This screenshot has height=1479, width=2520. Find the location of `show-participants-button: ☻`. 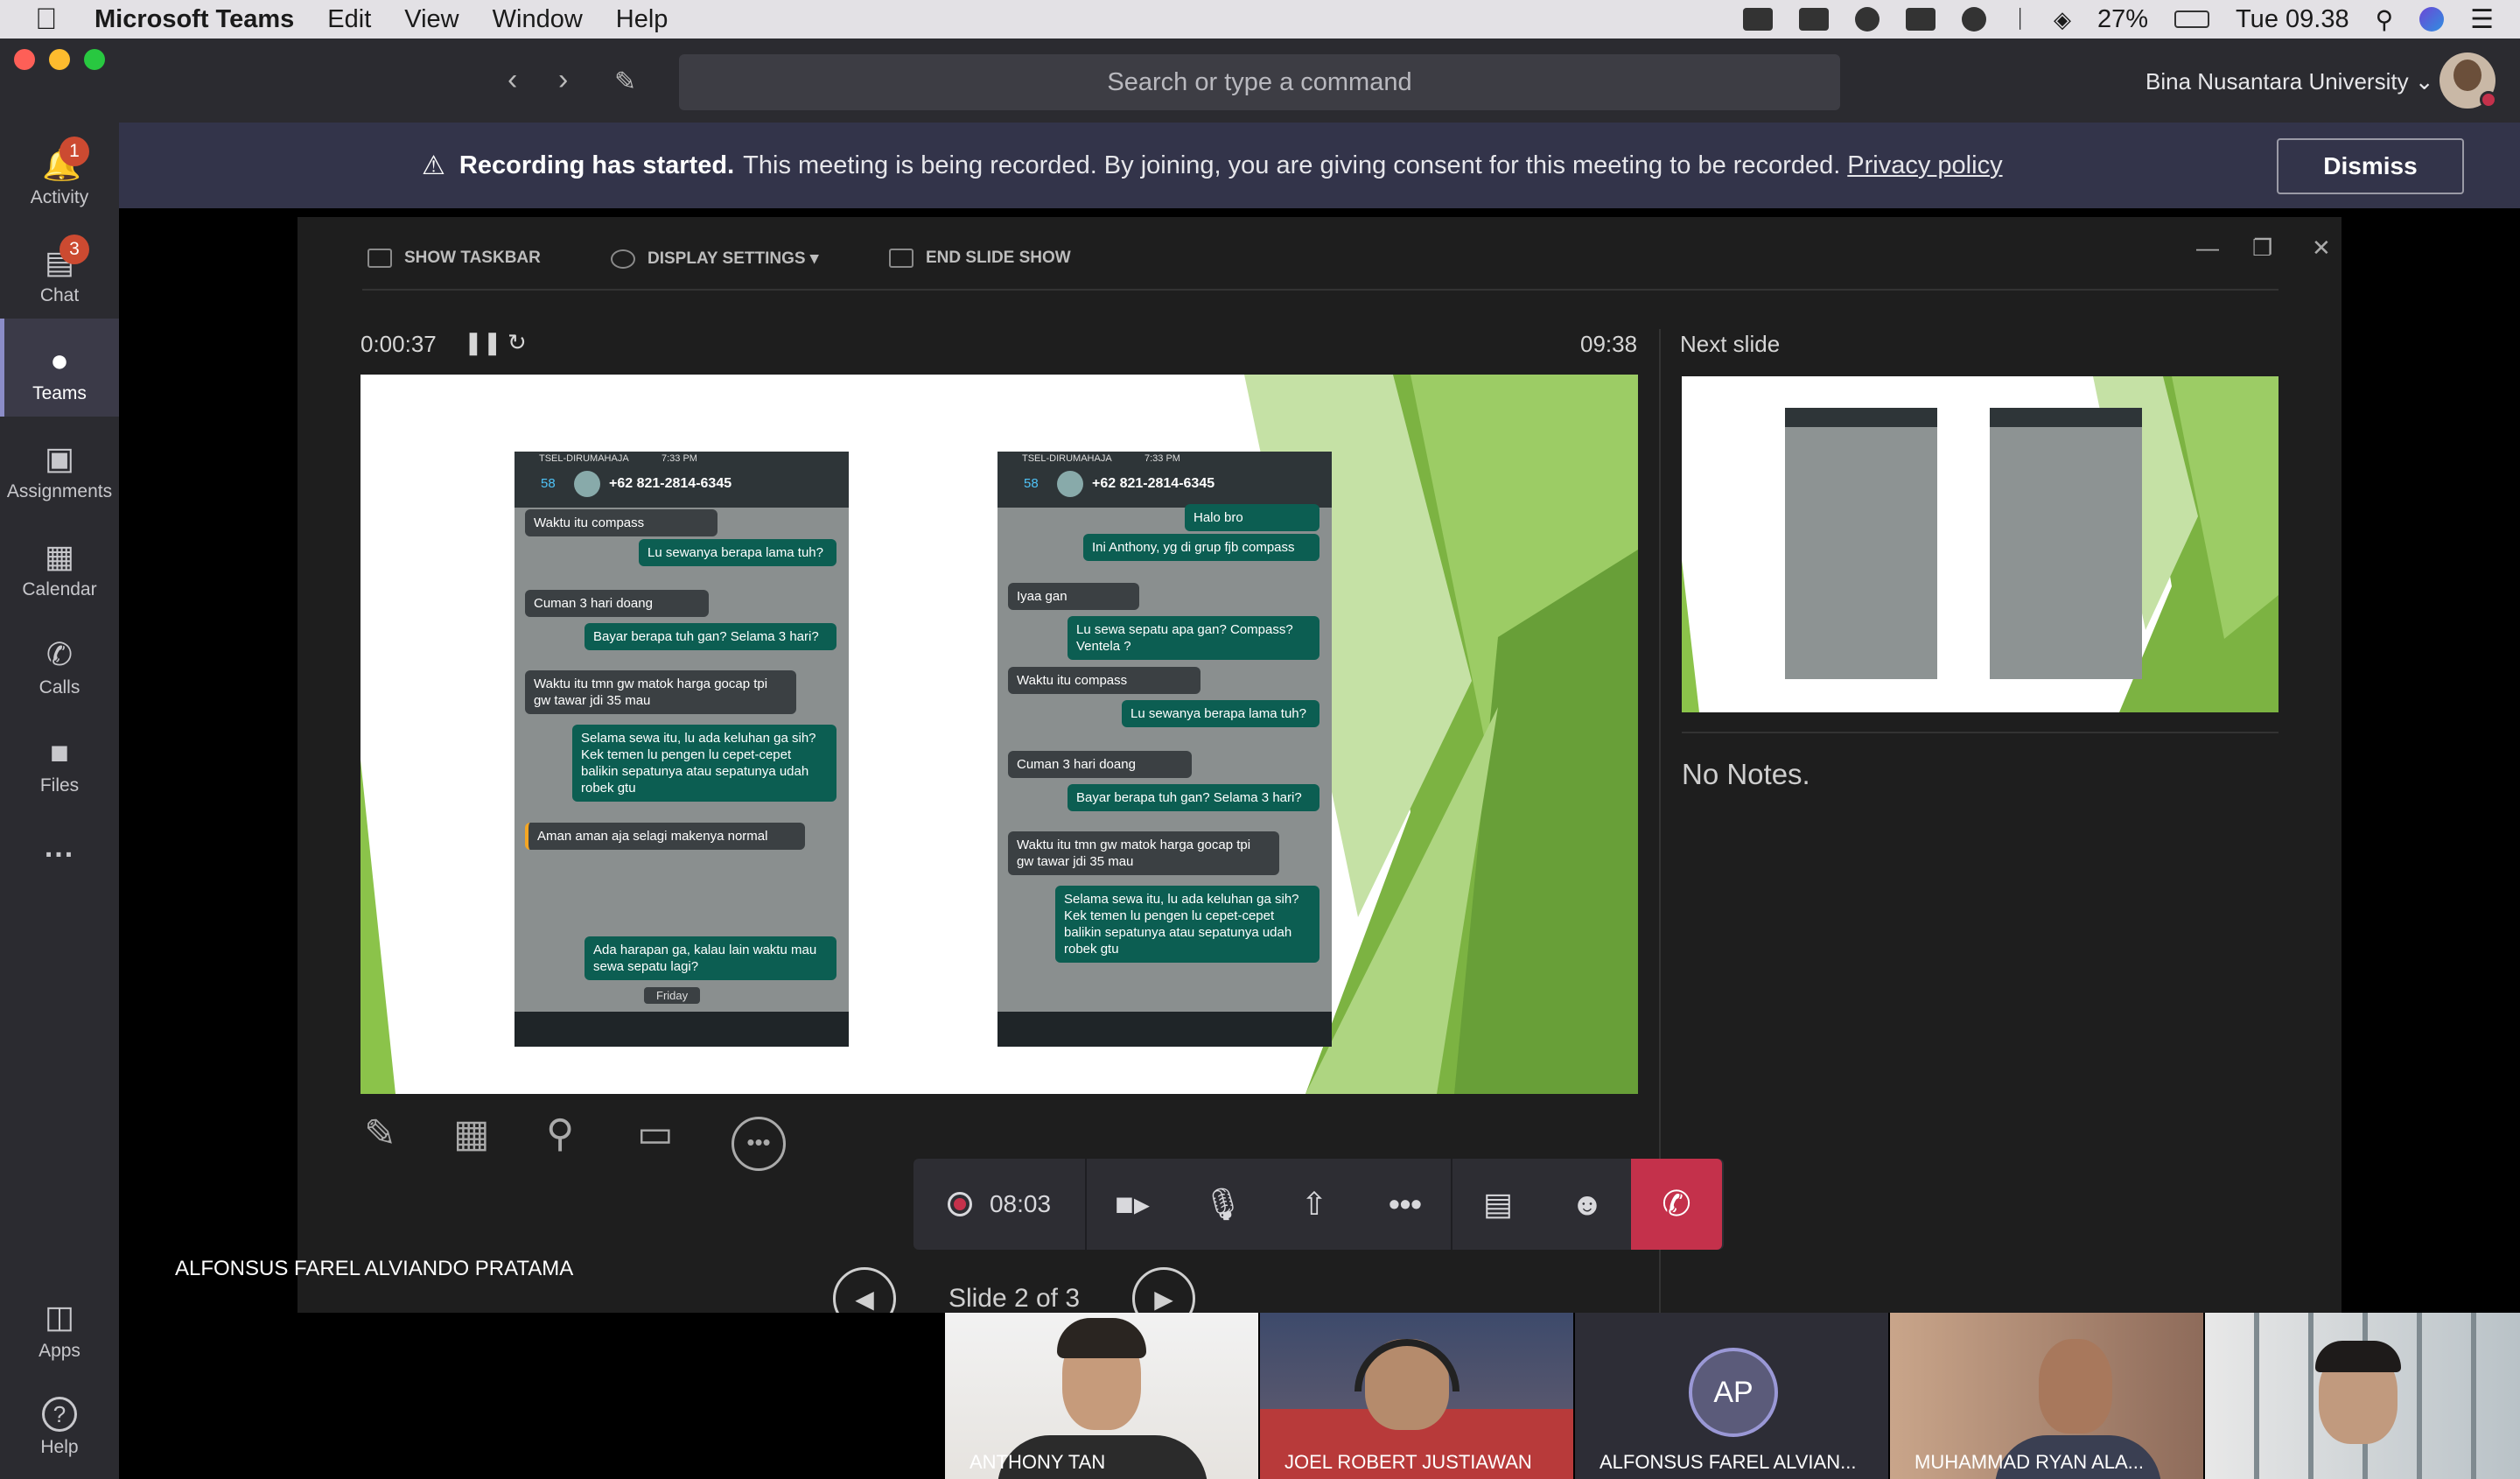

show-participants-button: ☻ is located at coordinates (1587, 1204).